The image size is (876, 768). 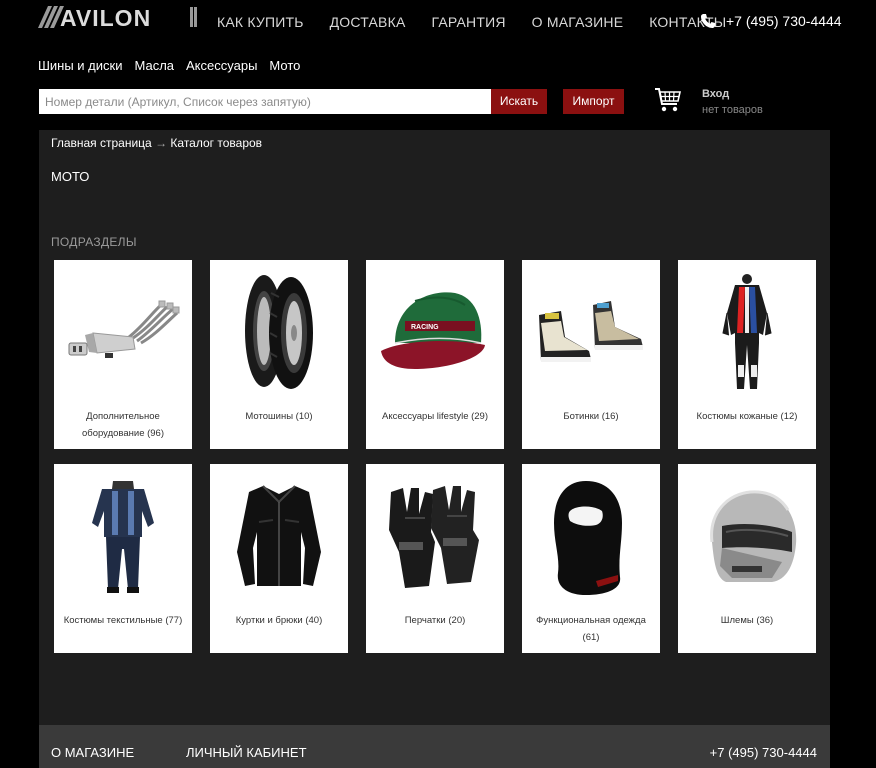 What do you see at coordinates (70, 176) in the screenshot?
I see `page-title: МОТО` at bounding box center [70, 176].